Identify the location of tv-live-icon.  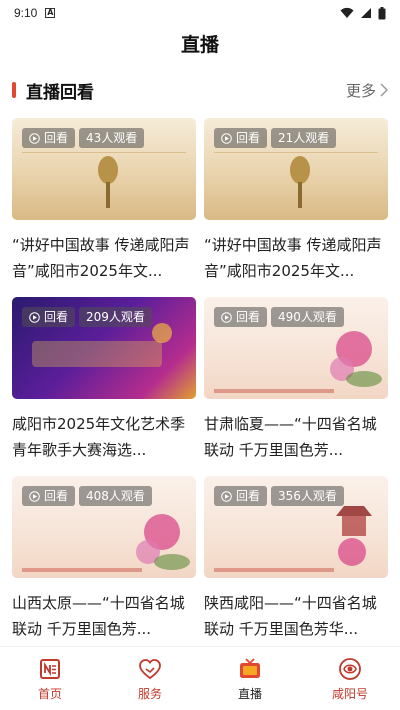
(250, 668).